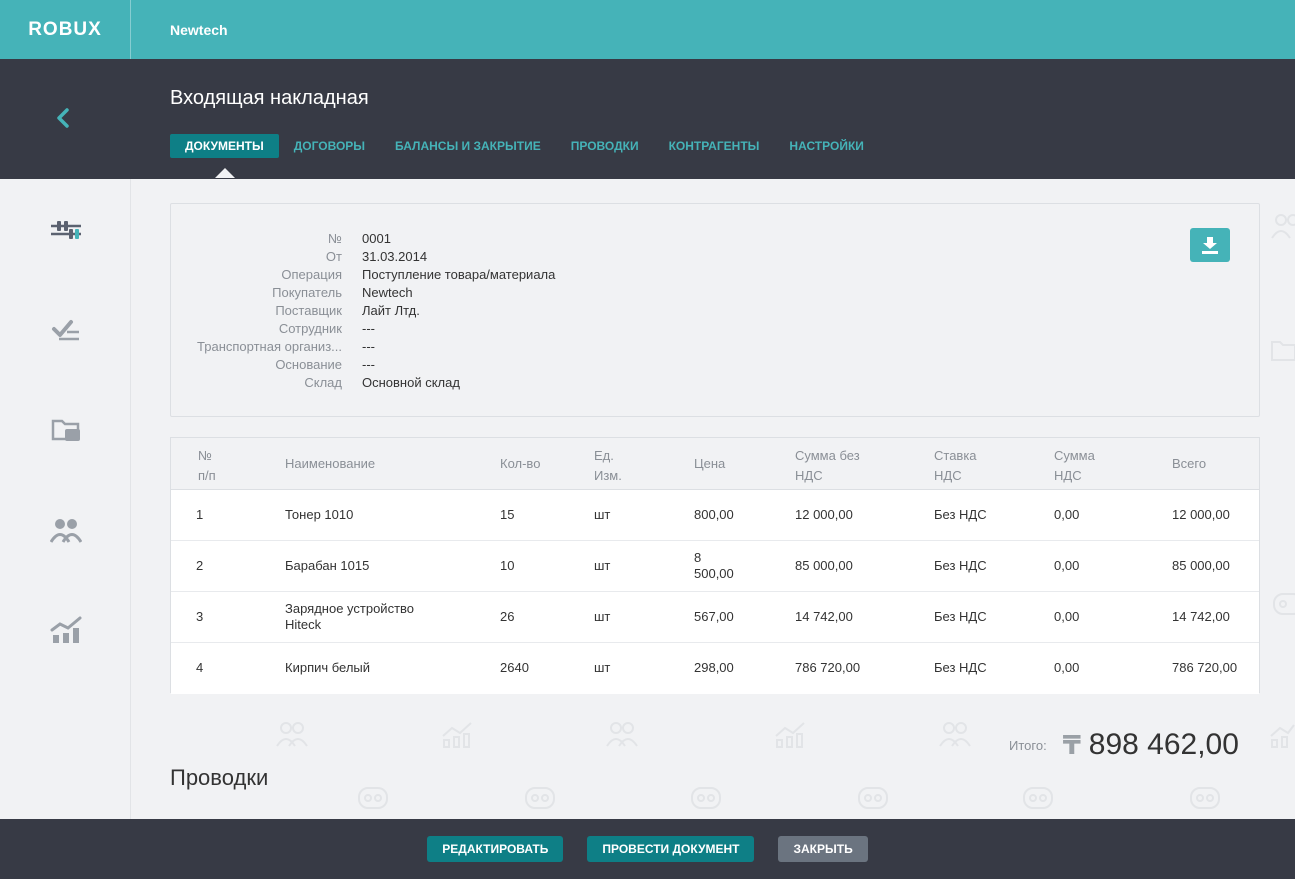  I want to click on header-price: Цена, so click(710, 463).